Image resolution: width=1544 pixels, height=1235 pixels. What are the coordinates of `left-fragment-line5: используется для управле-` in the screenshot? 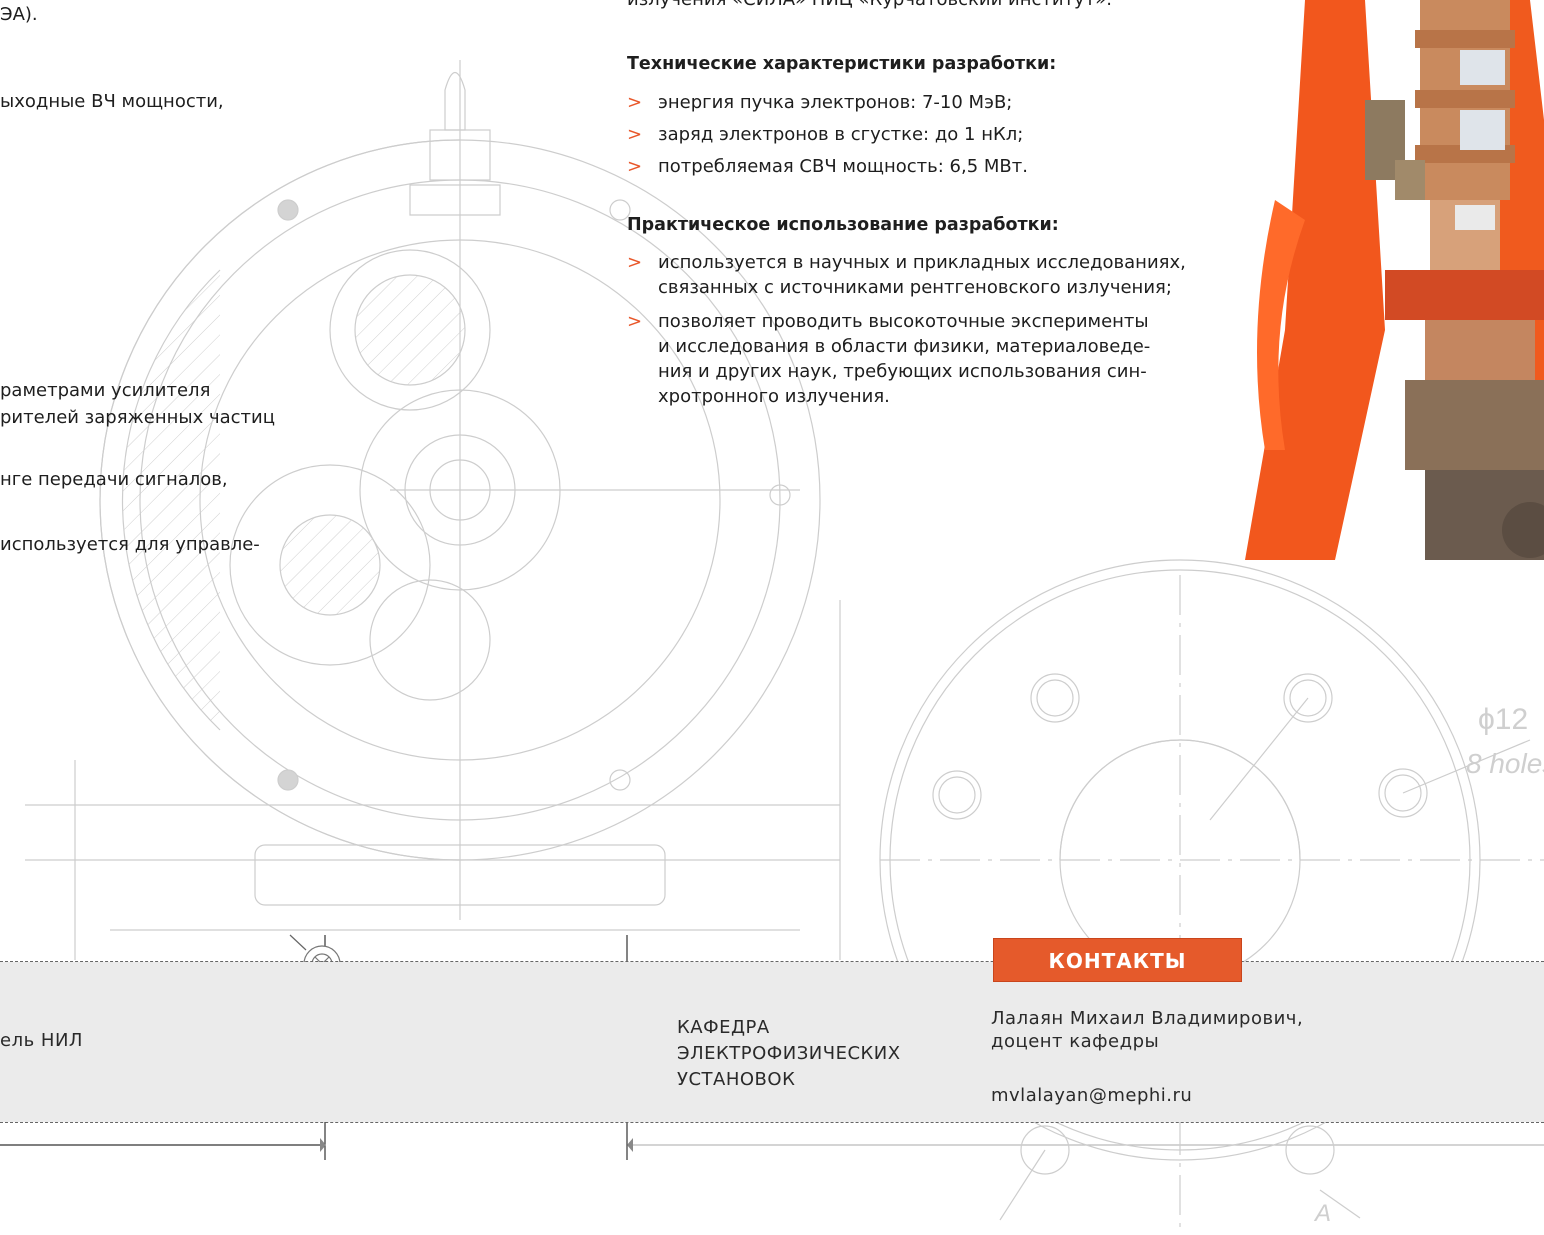 It's located at (130, 544).